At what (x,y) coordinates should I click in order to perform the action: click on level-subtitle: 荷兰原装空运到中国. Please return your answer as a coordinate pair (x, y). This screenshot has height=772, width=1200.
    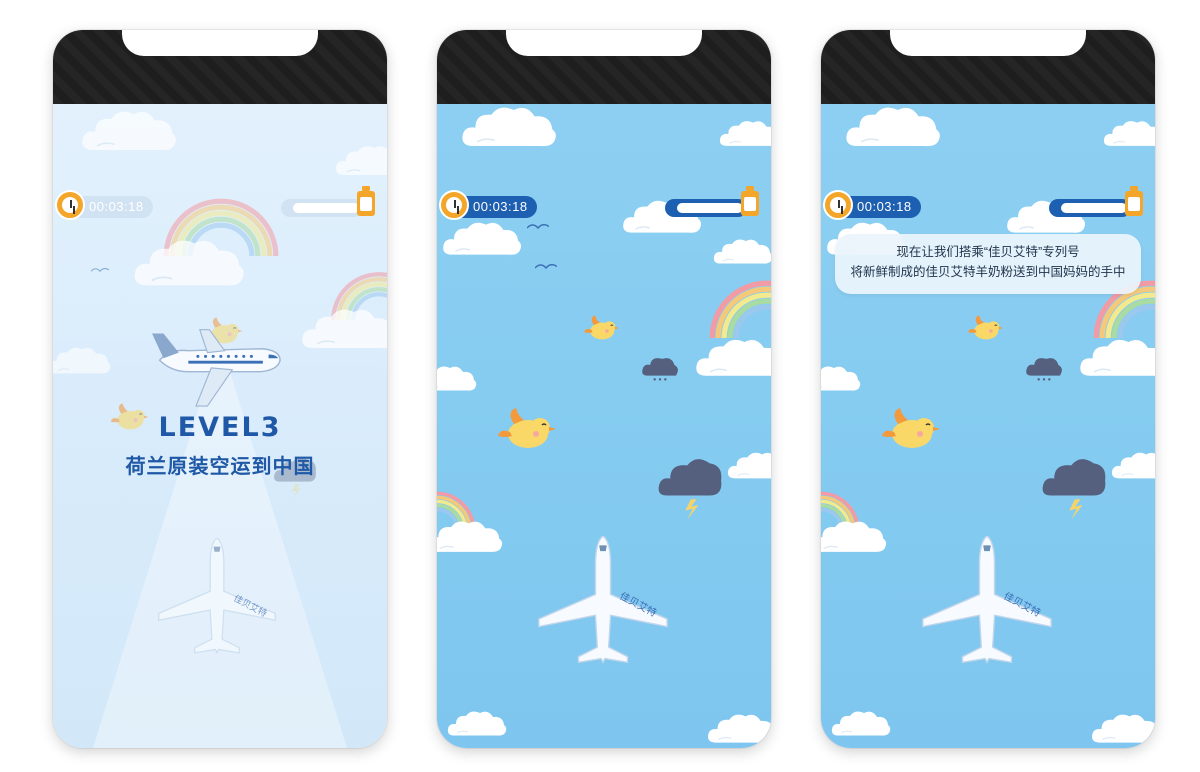
    Looking at the image, I should click on (220, 467).